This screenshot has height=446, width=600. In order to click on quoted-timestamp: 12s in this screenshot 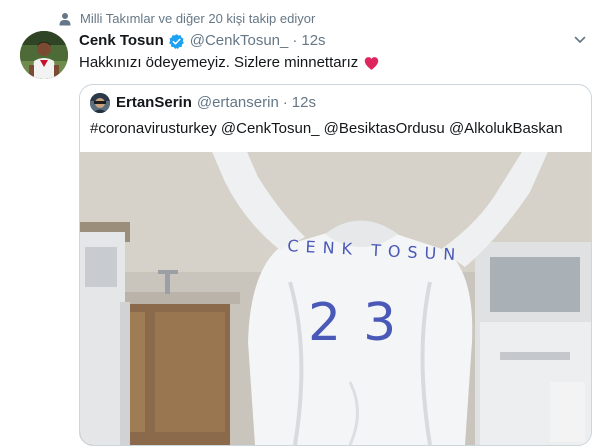, I will do `click(304, 103)`.